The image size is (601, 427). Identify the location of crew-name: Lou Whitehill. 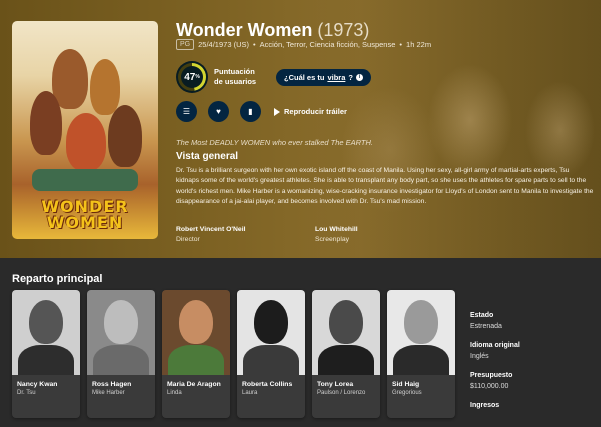
(336, 230).